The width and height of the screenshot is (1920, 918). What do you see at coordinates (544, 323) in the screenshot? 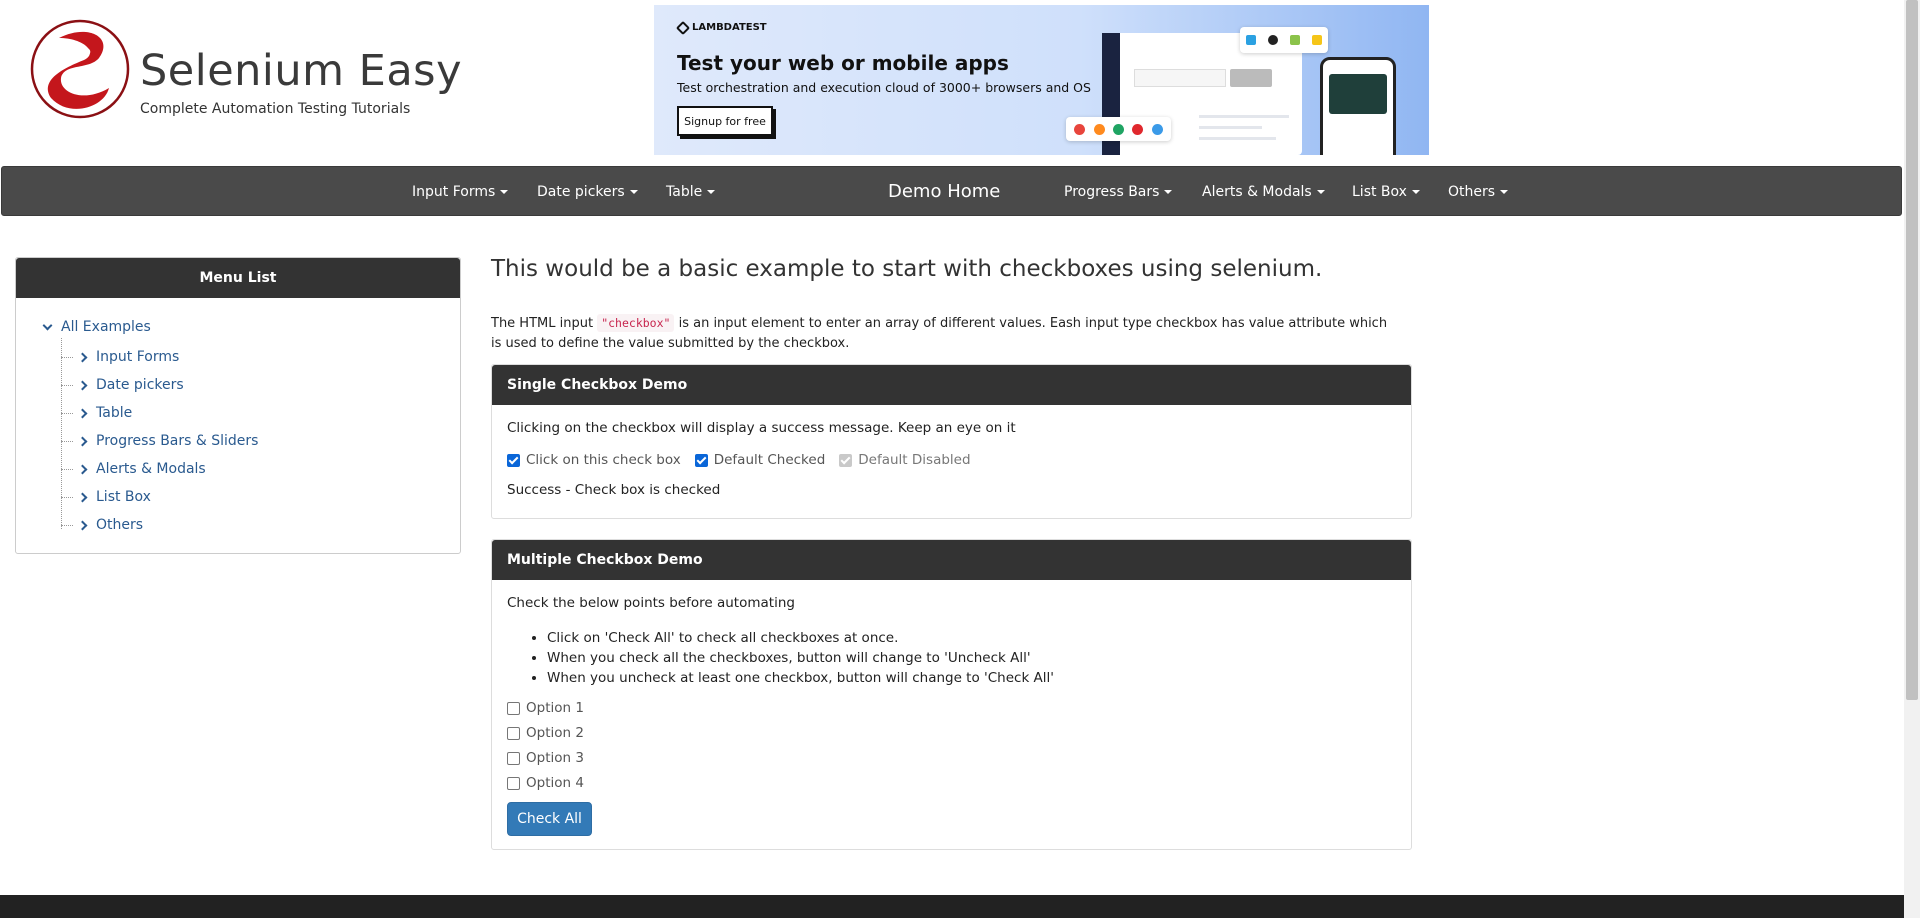
I see `intro-text-start: The HTML input` at bounding box center [544, 323].